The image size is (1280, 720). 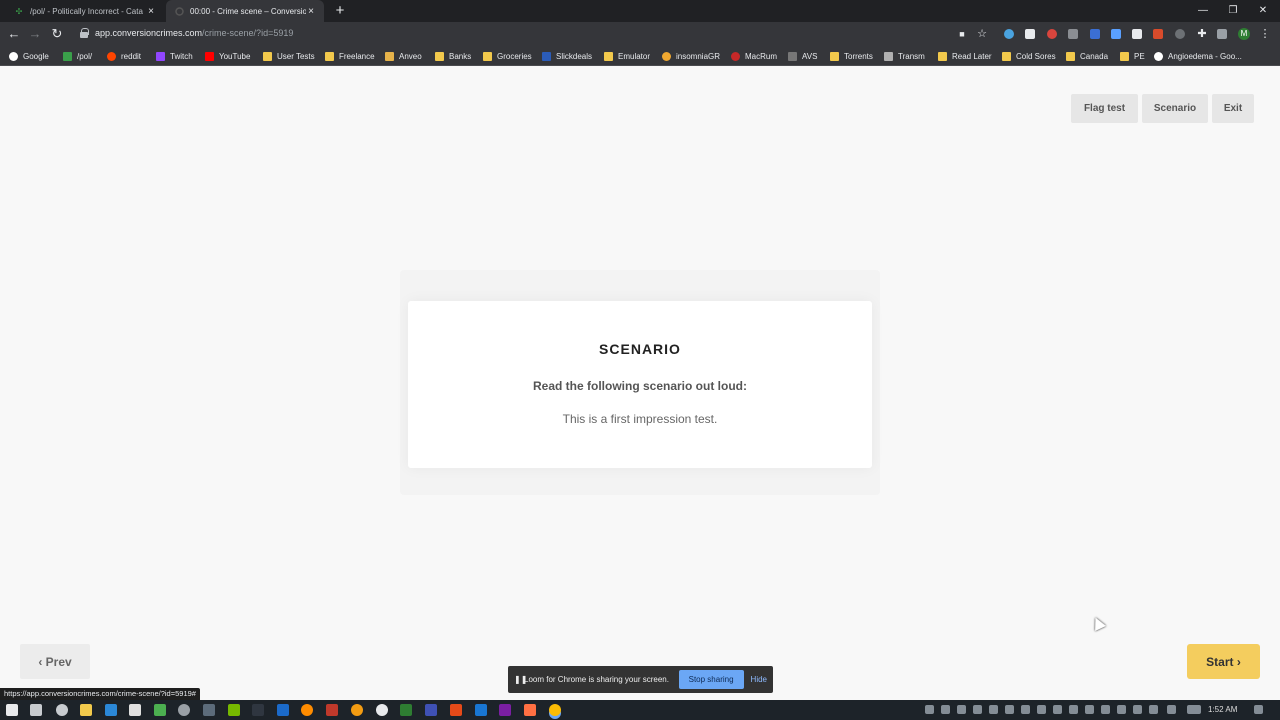 I want to click on new-tab-button: +, so click(x=340, y=11).